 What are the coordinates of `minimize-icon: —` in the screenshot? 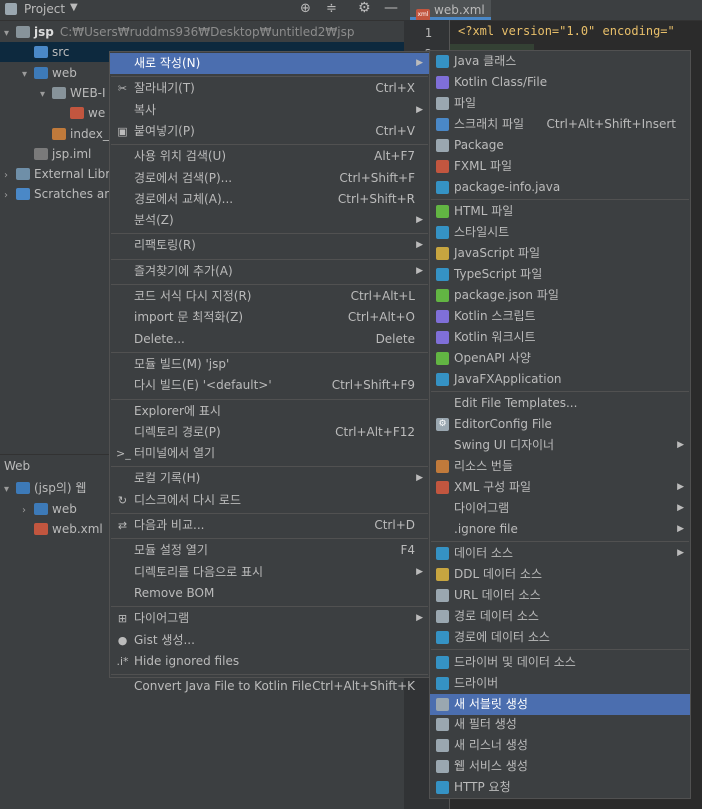 It's located at (391, 8).